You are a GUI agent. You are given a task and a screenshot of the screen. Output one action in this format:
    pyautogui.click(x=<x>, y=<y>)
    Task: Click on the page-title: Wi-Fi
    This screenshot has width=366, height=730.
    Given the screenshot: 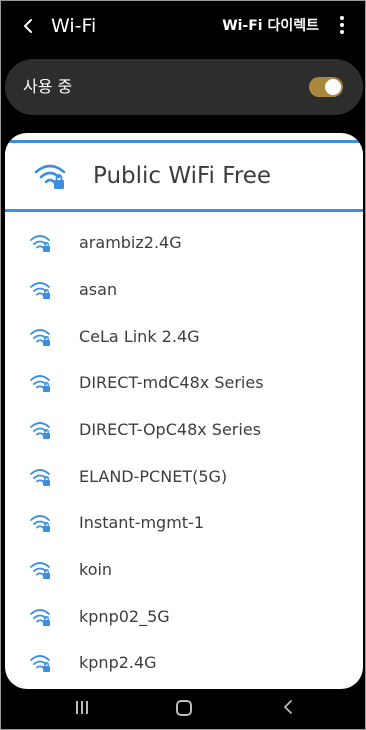 What is the action you would take?
    pyautogui.click(x=74, y=26)
    